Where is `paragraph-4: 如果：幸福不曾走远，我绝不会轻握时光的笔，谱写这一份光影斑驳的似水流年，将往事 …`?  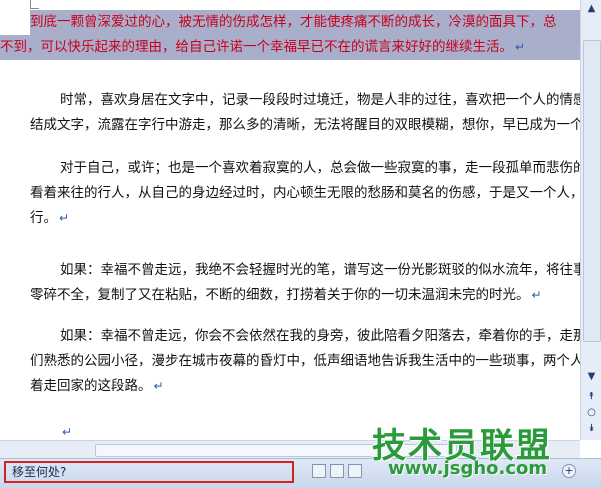
paragraph-4: 如果：幸福不曾走远，我绝不会轻握时光的笔，谱写这一份光影斑驳的似水流年，将往事 … is located at coordinates (305, 283).